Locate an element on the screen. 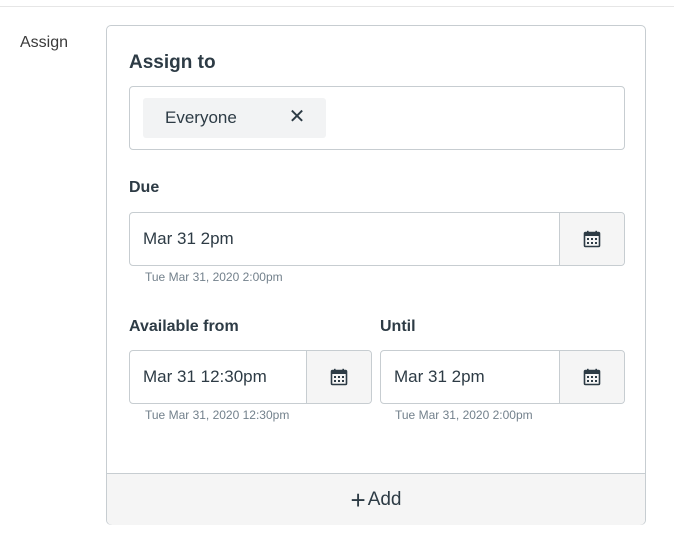 The width and height of the screenshot is (674, 544). until-field: Mar 31 2pm is located at coordinates (502, 377).